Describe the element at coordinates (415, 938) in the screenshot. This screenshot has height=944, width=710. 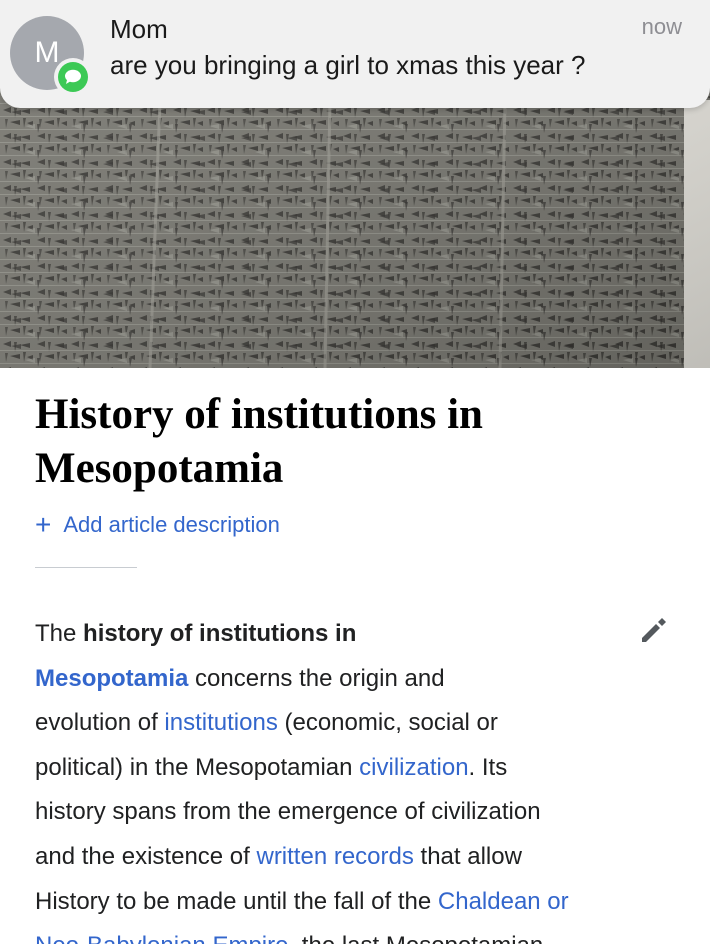
I see `text: , the last Mesopotamian` at that location.